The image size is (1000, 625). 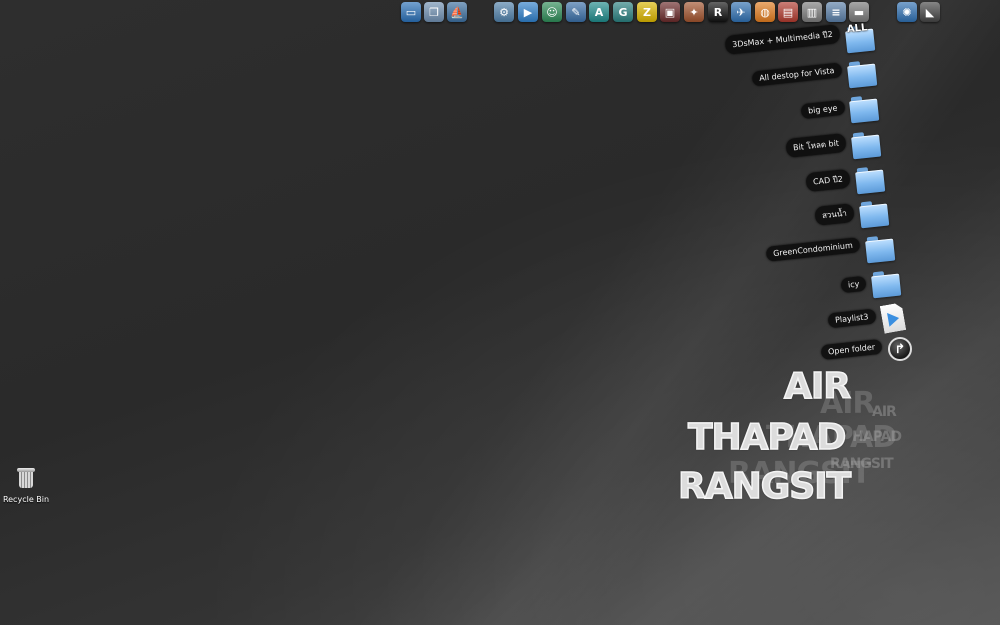 What do you see at coordinates (857, 29) in the screenshot?
I see `all-badge: ALL` at bounding box center [857, 29].